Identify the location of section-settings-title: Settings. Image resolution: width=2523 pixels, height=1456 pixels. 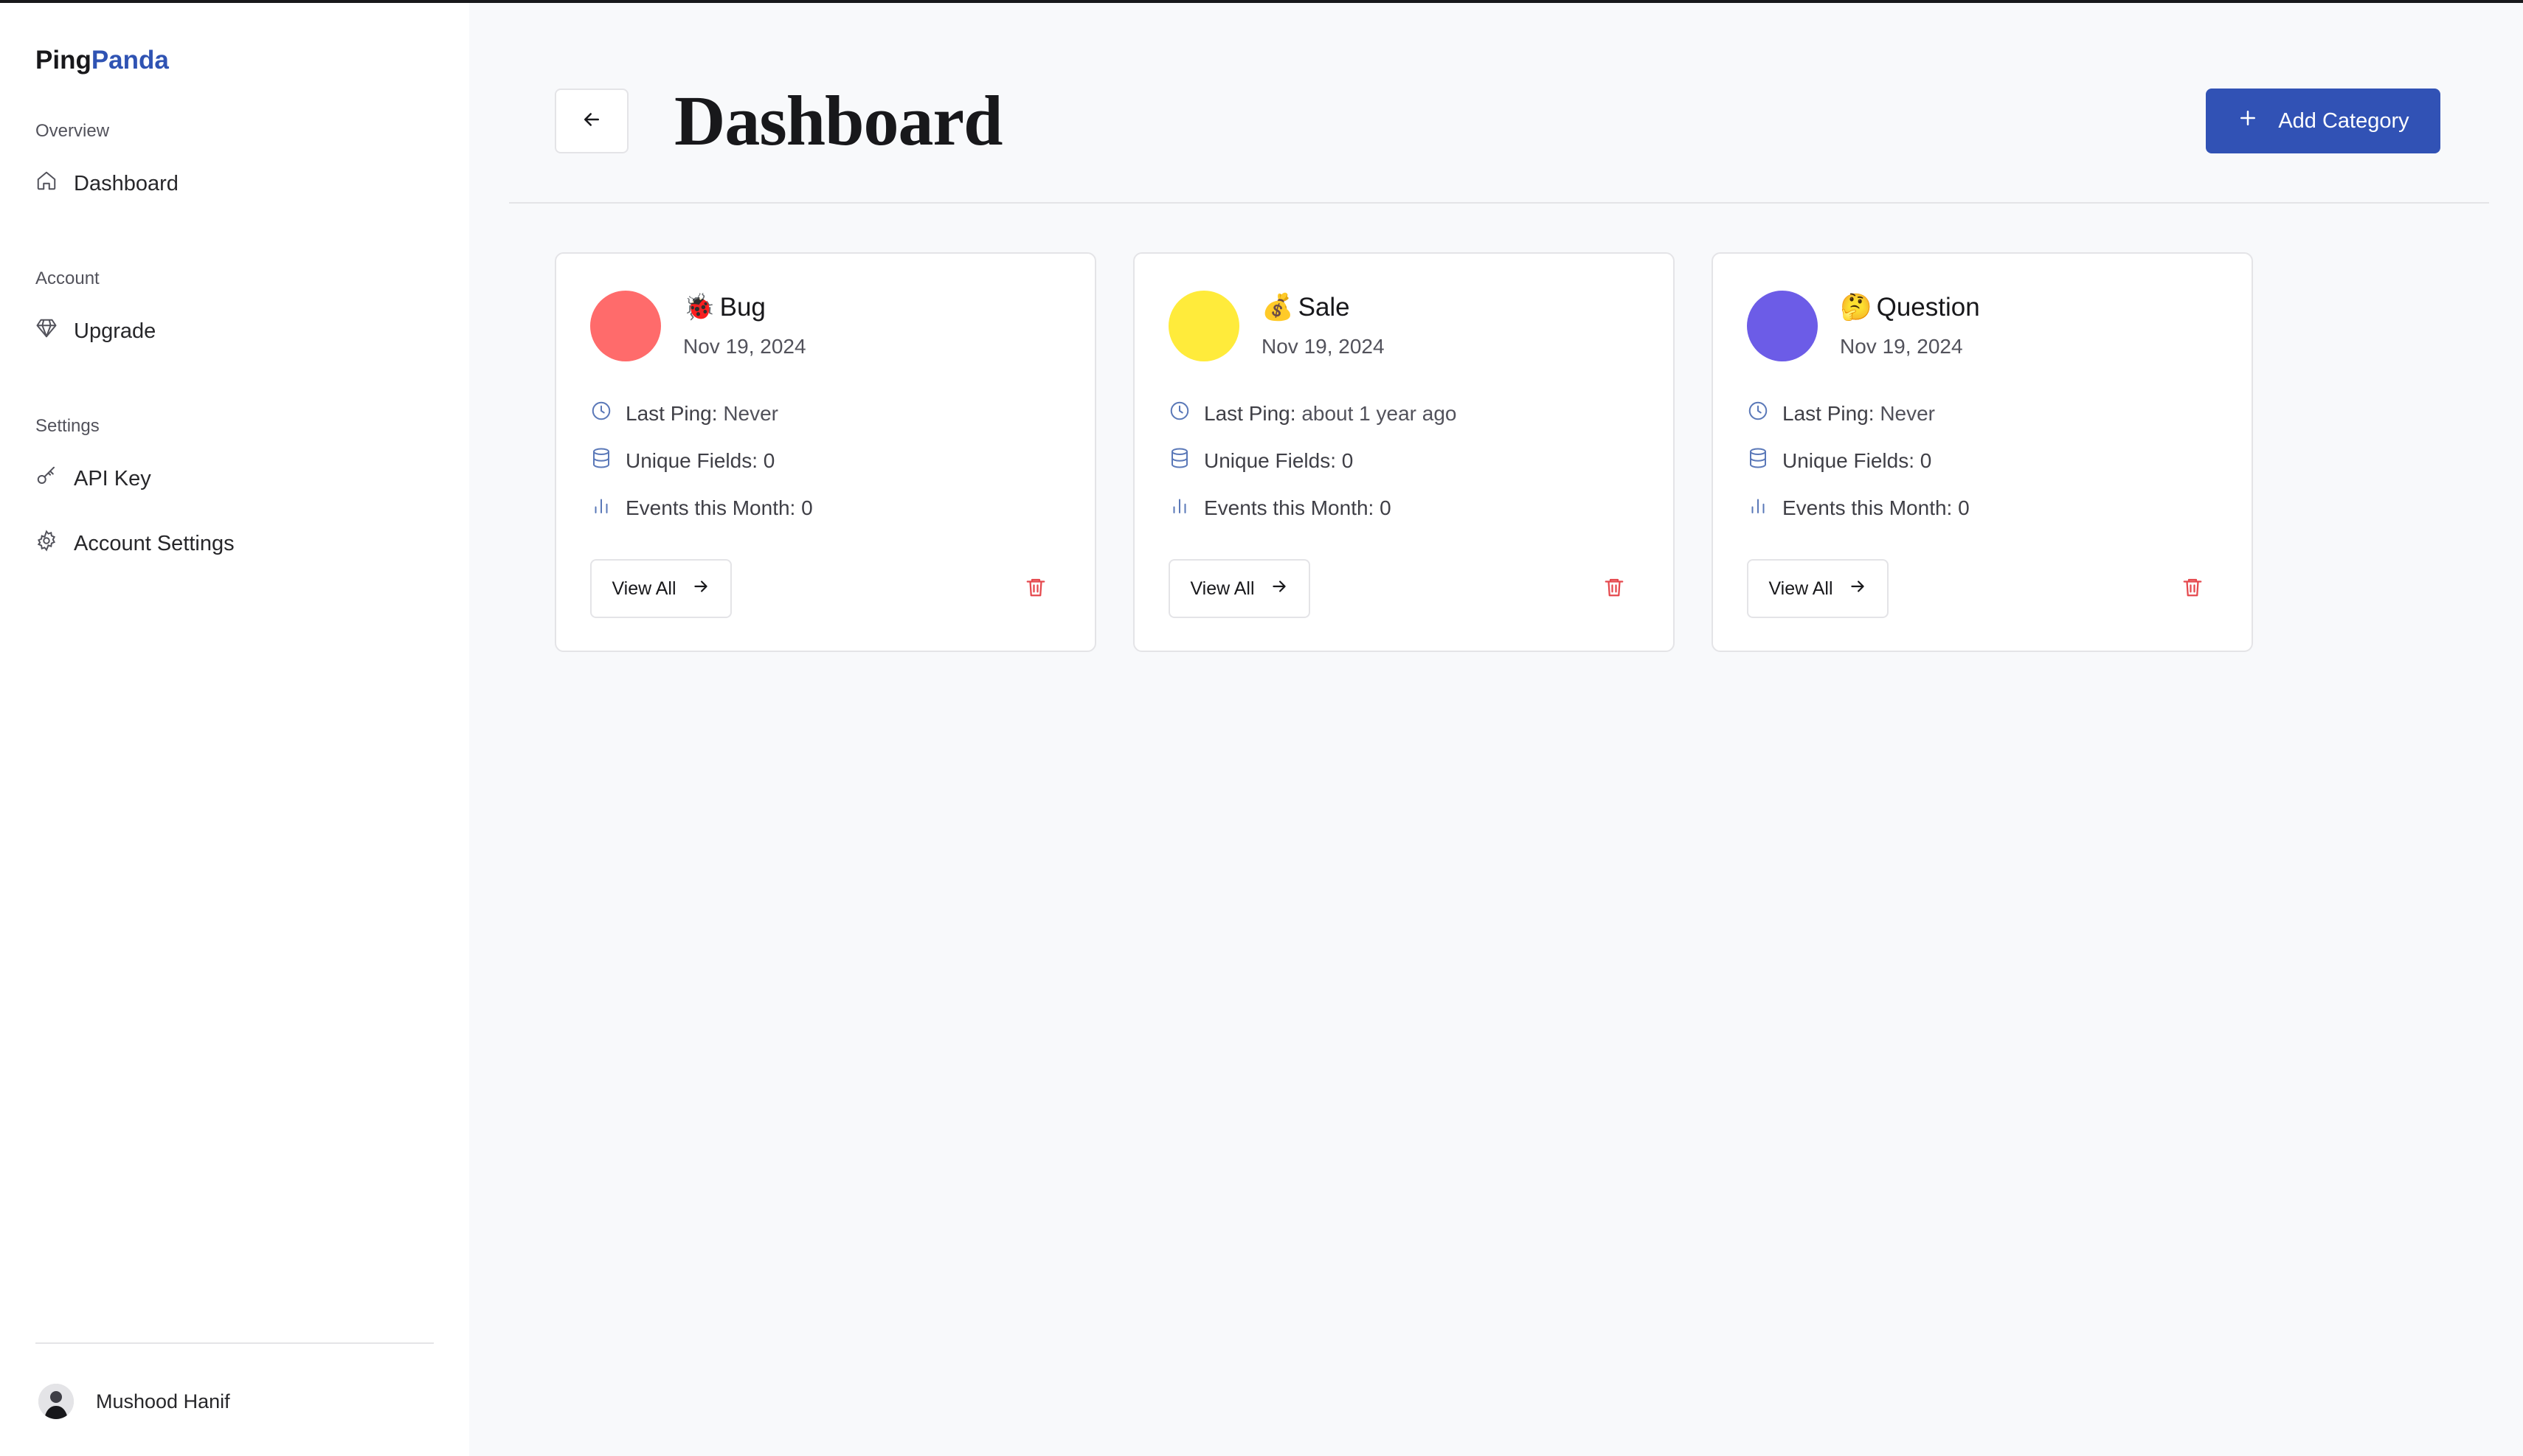
(67, 426).